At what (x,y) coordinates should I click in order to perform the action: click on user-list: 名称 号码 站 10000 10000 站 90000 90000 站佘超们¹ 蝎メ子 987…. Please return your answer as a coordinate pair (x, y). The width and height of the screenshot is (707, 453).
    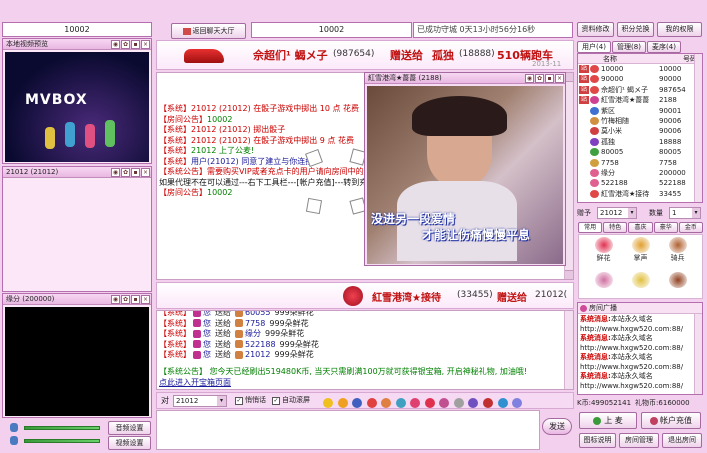
    Looking at the image, I should click on (640, 128).